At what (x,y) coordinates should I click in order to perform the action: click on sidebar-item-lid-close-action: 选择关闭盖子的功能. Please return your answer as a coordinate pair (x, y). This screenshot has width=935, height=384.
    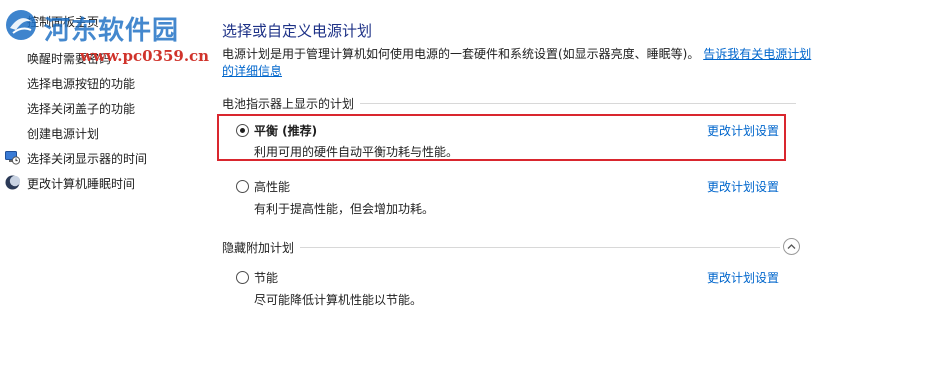
    Looking at the image, I should click on (81, 108).